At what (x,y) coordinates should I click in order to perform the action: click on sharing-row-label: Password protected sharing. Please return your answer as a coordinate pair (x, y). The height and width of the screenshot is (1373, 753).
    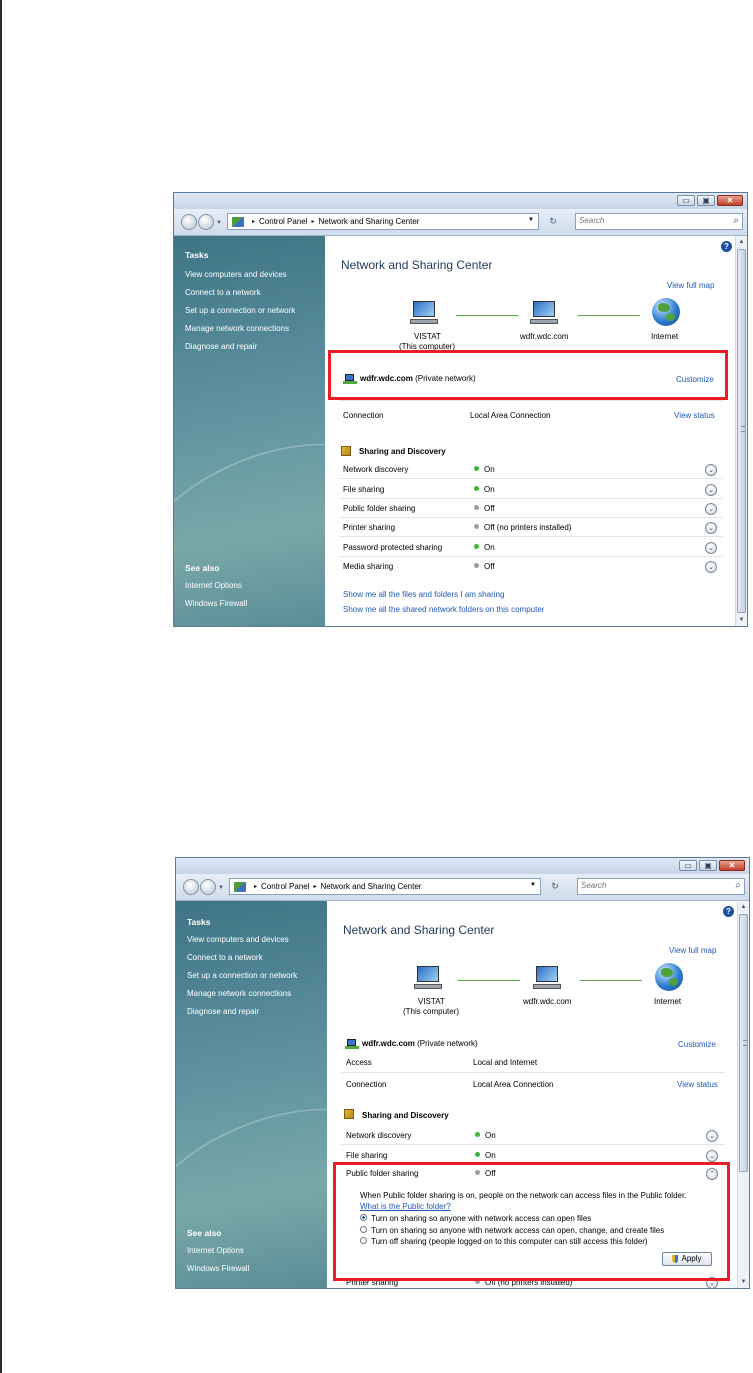
    Looking at the image, I should click on (393, 547).